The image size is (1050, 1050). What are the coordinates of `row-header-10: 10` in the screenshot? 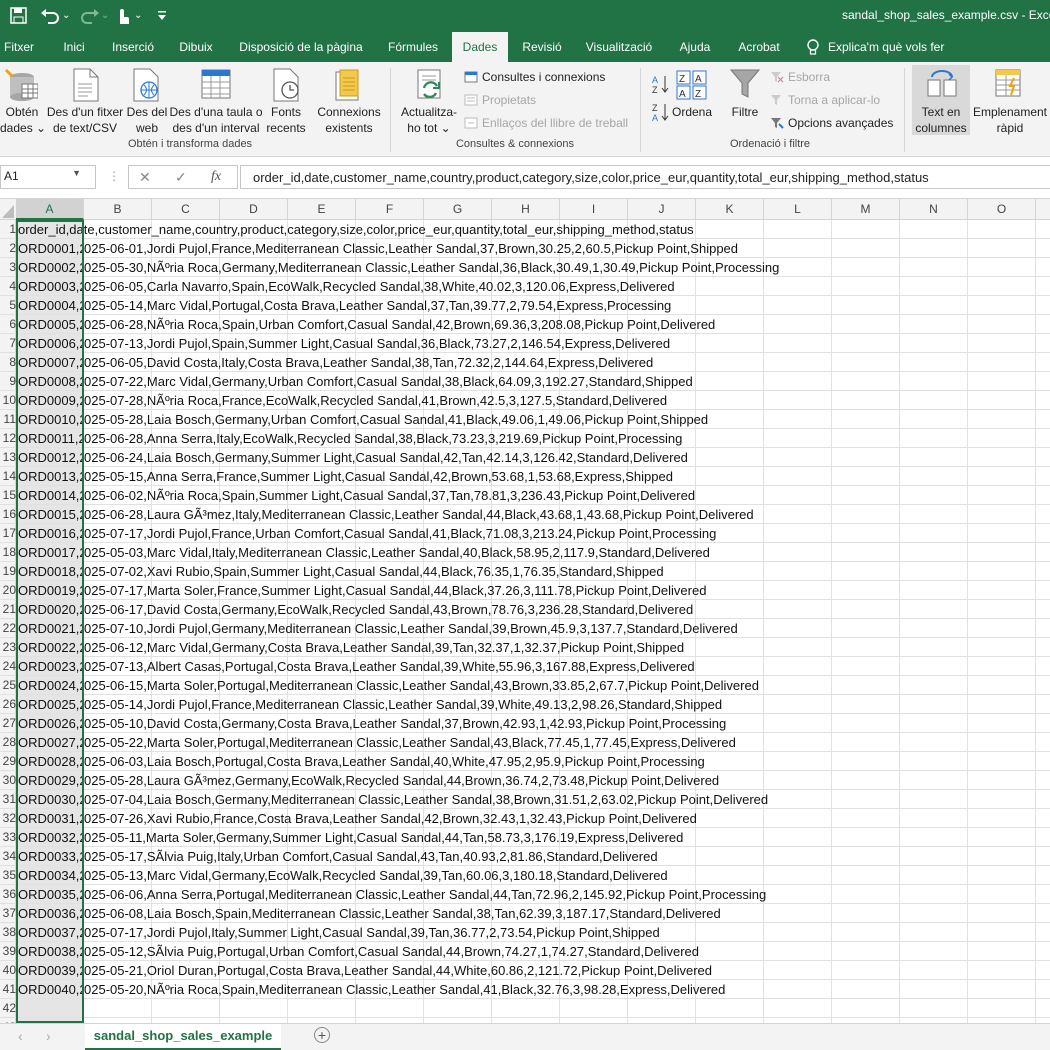 It's located at (8, 400).